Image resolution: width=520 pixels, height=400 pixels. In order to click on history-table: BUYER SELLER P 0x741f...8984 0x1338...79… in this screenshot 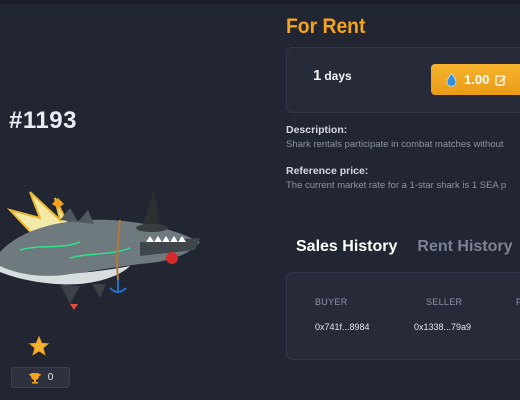, I will do `click(403, 316)`.